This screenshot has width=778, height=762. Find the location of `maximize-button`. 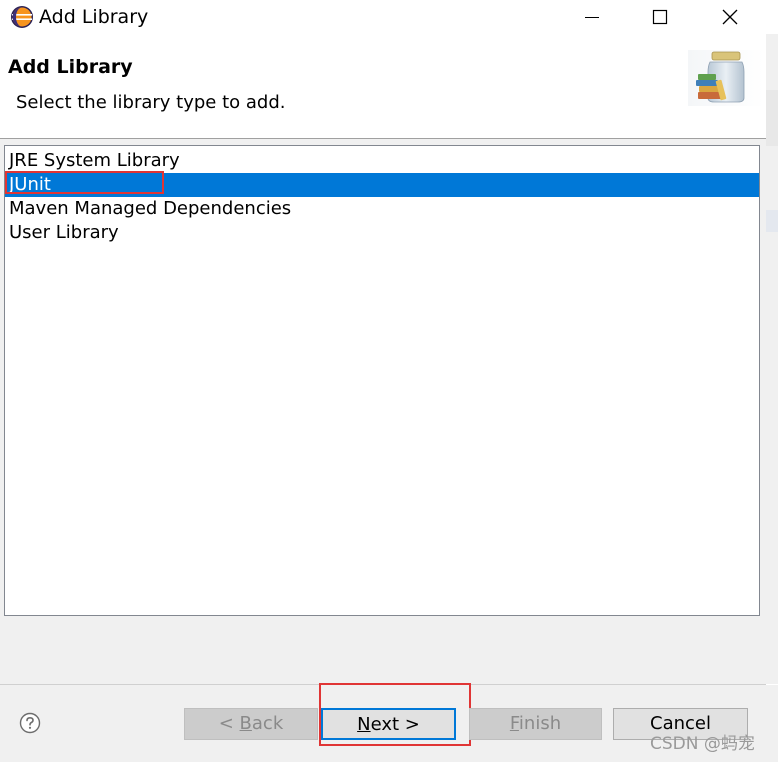

maximize-button is located at coordinates (660, 17).